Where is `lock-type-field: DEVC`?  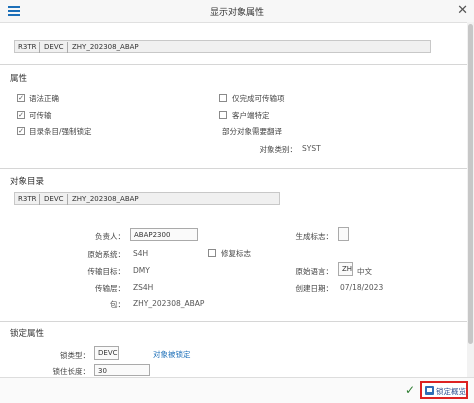
lock-type-field: DEVC is located at coordinates (106, 353).